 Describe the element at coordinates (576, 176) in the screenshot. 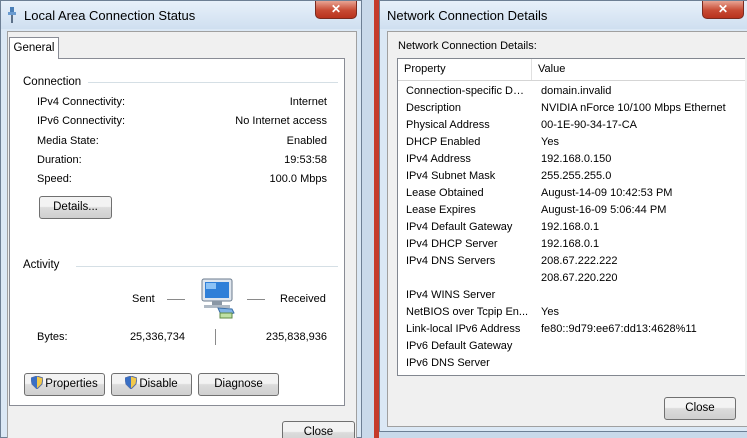

I see `value-cell: 255.255.255.0` at that location.